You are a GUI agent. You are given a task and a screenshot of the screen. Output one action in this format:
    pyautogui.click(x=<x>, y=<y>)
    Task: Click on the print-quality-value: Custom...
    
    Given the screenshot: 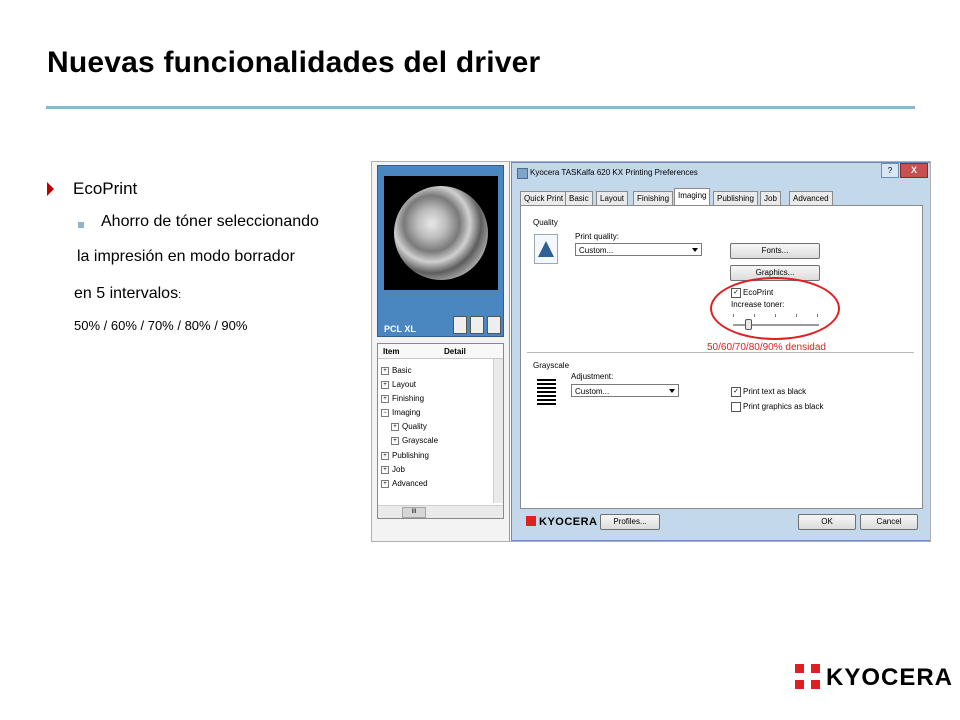 What is the action you would take?
    pyautogui.click(x=596, y=250)
    